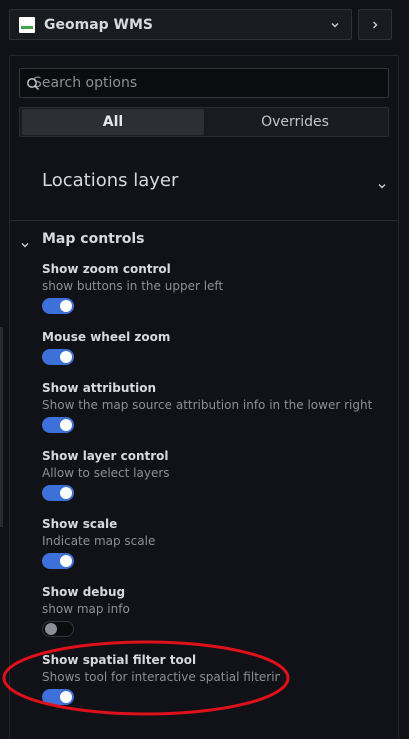 Image resolution: width=409 pixels, height=739 pixels. What do you see at coordinates (27, 24) in the screenshot?
I see `geomap-logo-icon` at bounding box center [27, 24].